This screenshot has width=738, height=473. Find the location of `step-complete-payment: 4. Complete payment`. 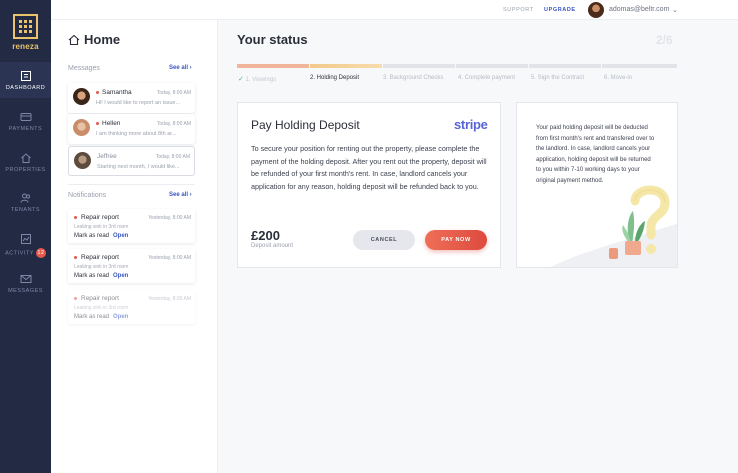

step-complete-payment: 4. Complete payment is located at coordinates (487, 78).